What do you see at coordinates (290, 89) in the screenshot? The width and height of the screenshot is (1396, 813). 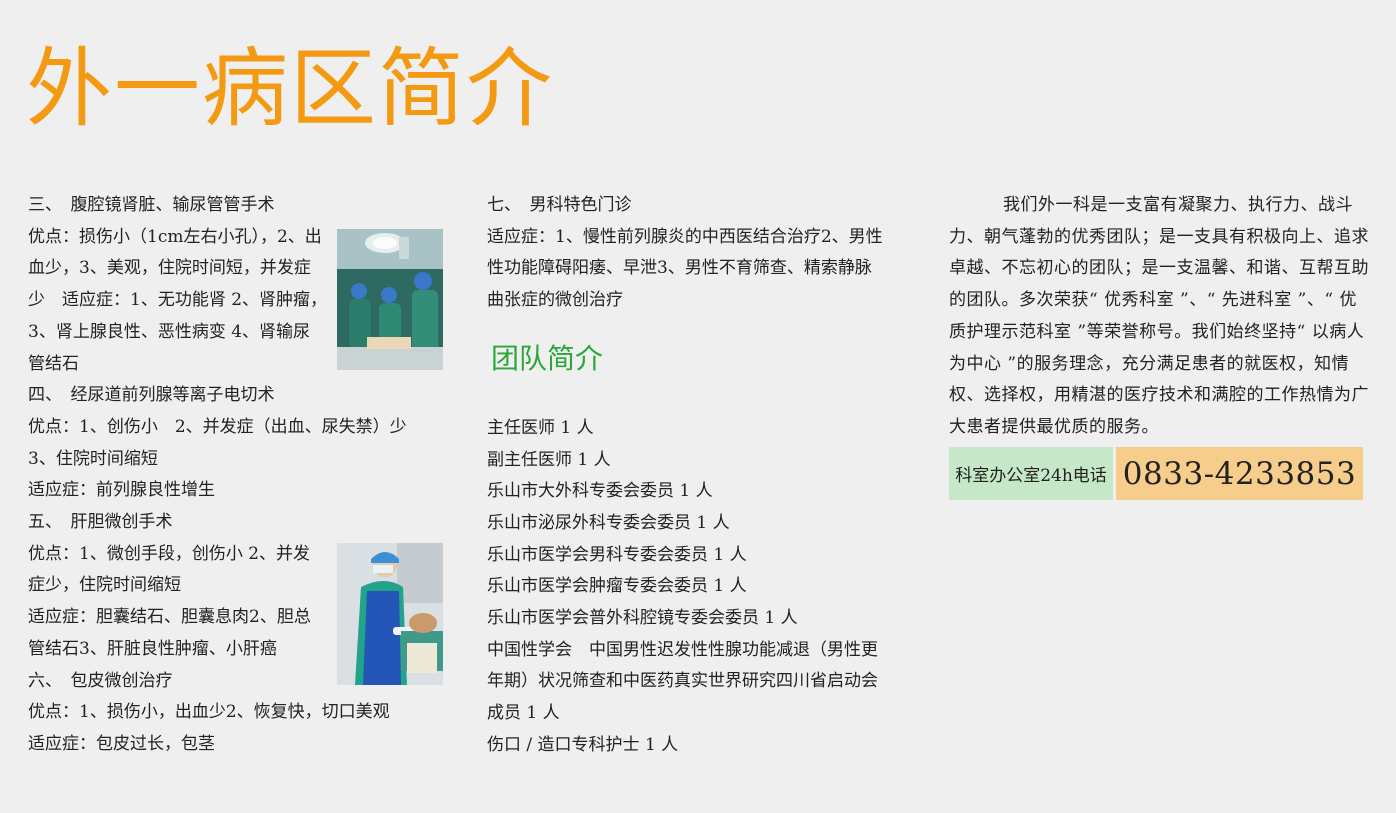 I see `page-title: 外一病区简介` at bounding box center [290, 89].